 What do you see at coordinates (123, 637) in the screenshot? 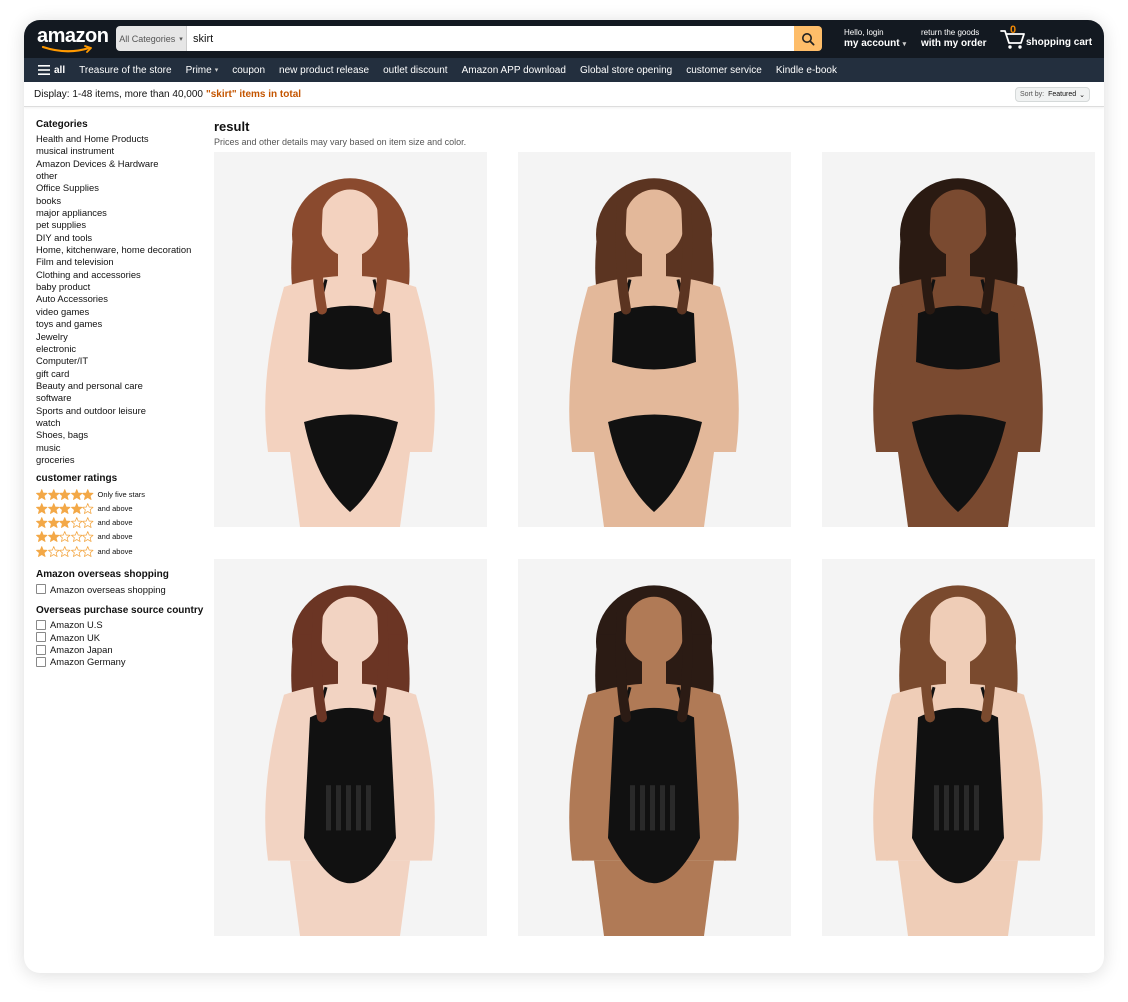
I see `source-country-option: Amazon UK` at bounding box center [123, 637].